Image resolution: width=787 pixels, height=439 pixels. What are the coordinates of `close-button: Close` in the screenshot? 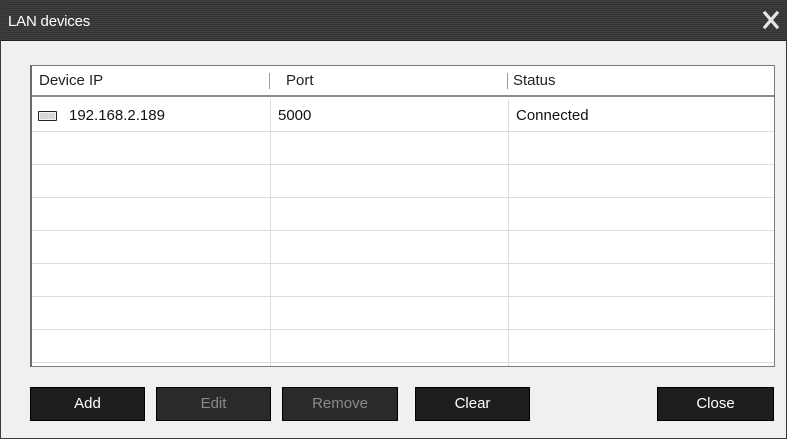 It's located at (715, 404).